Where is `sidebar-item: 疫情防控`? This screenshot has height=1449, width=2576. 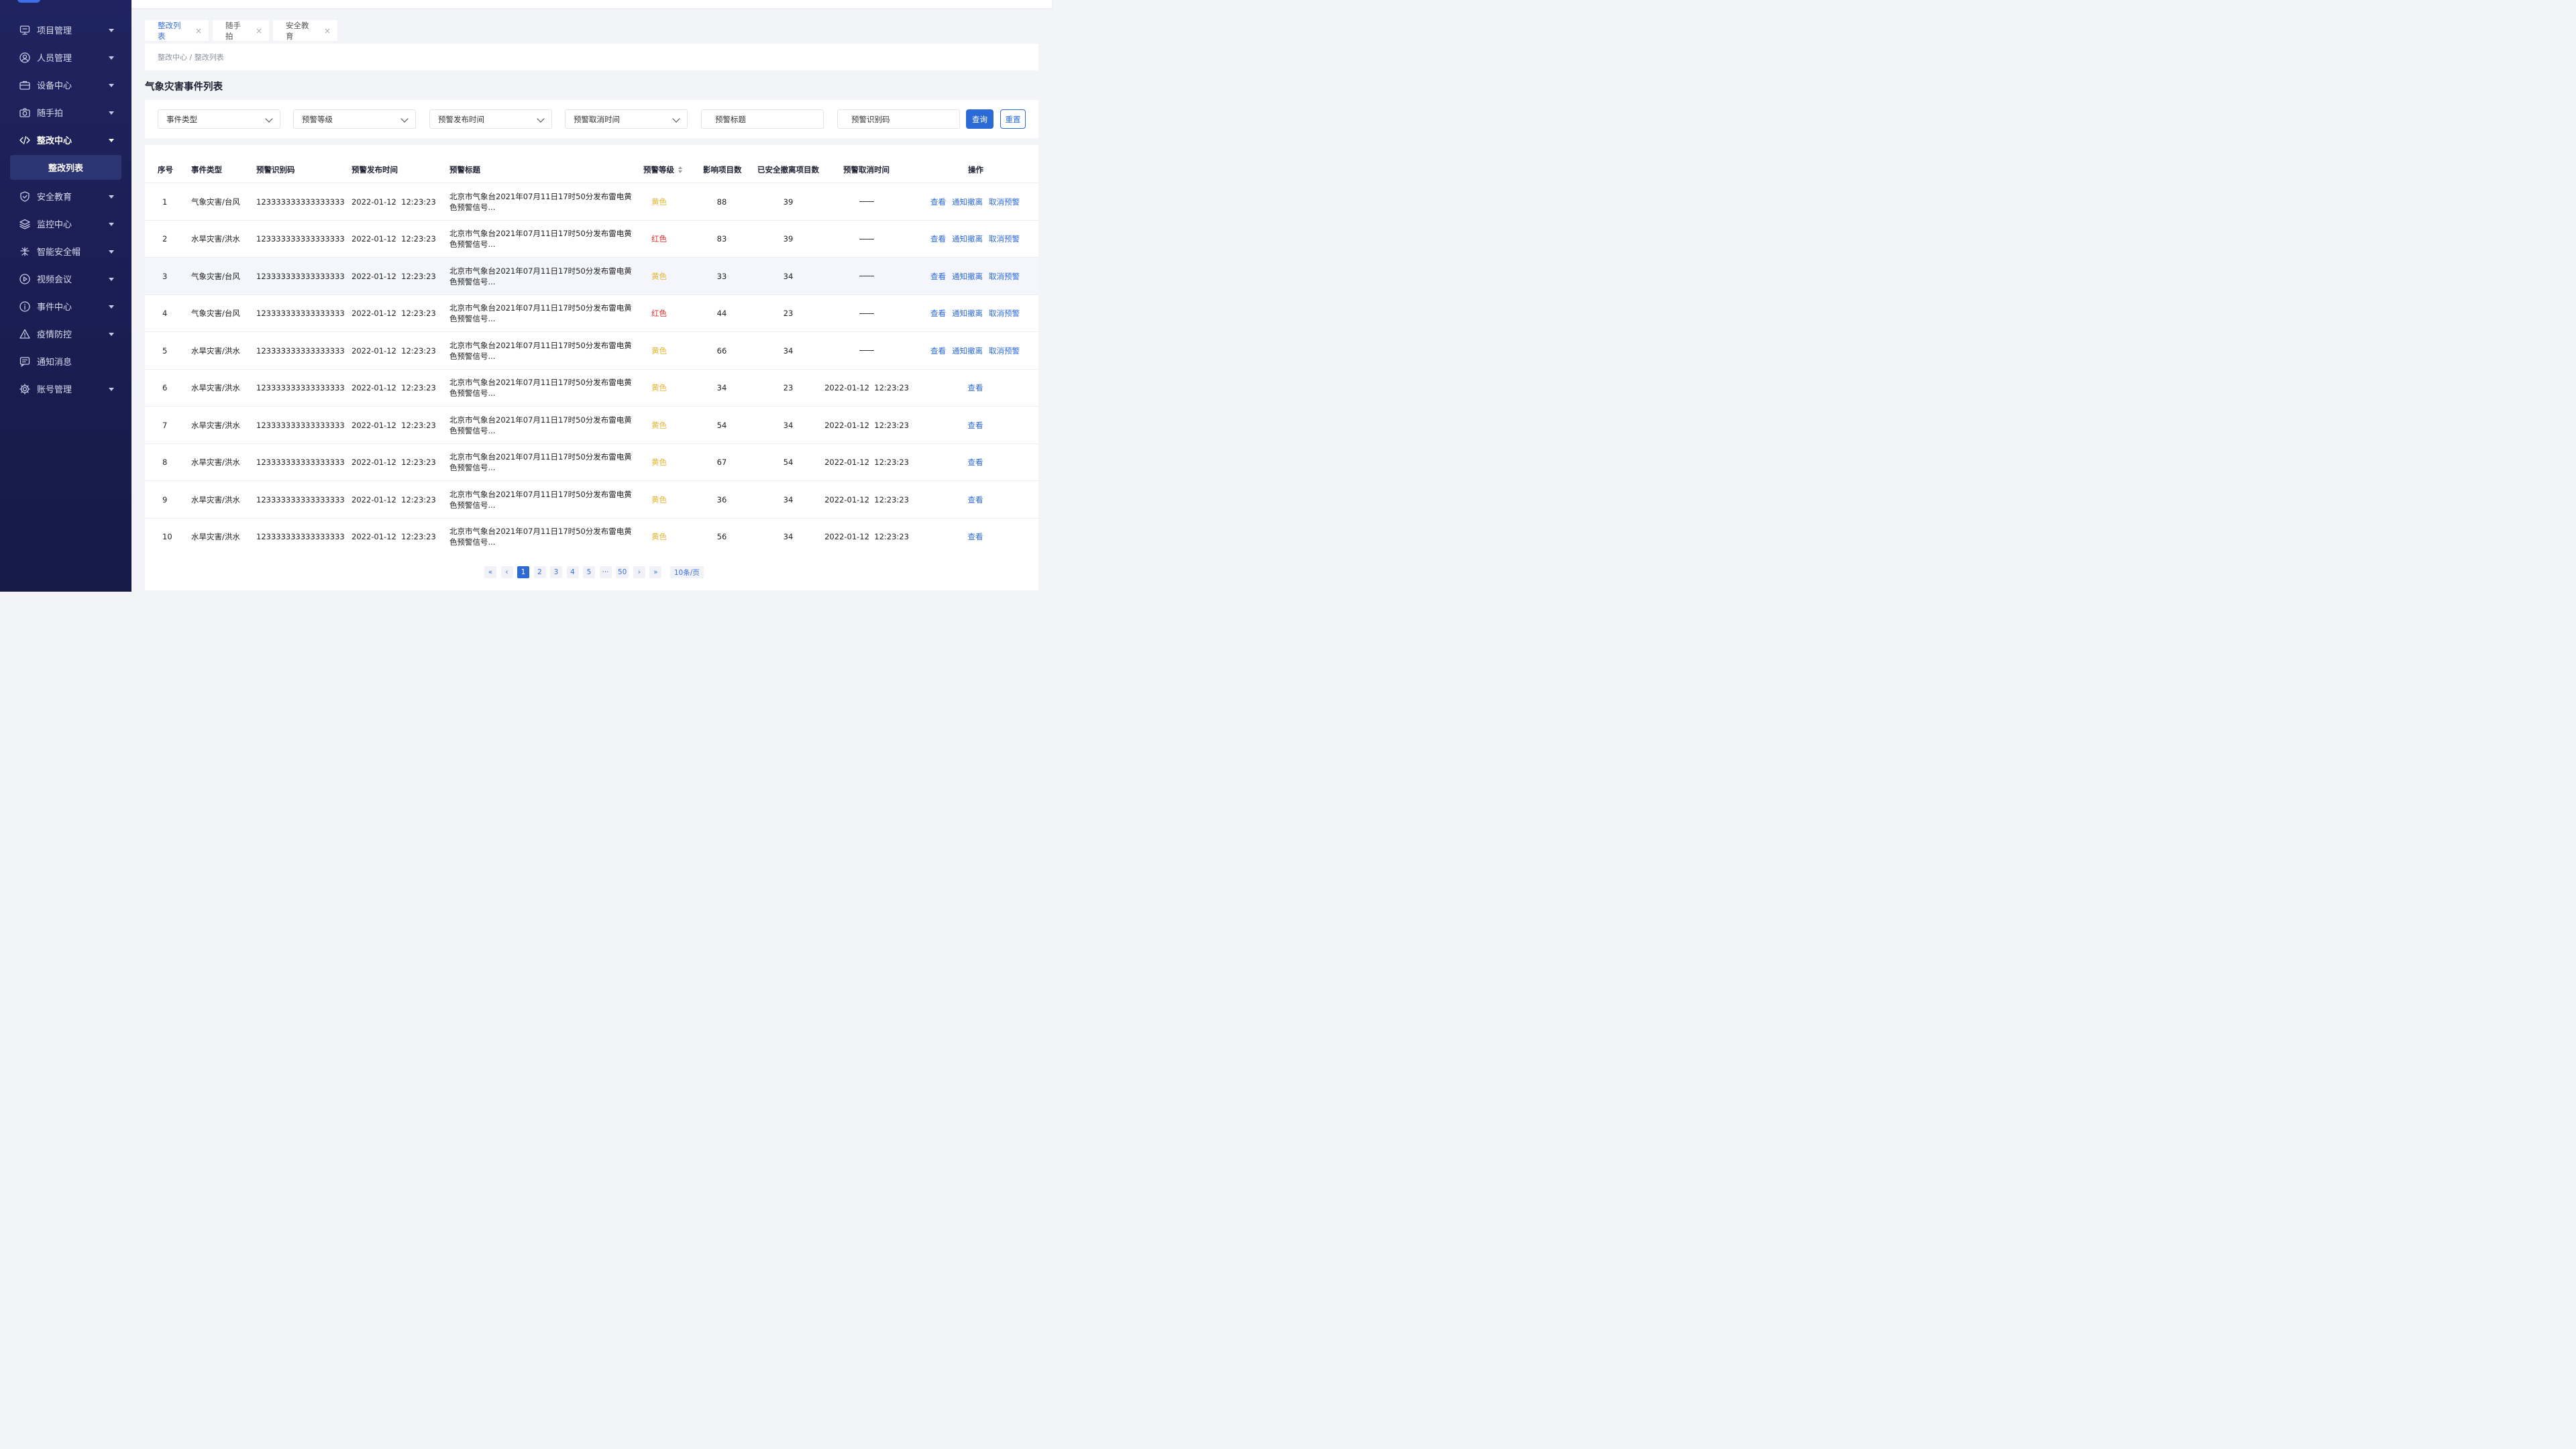 sidebar-item: 疫情防控 is located at coordinates (65, 333).